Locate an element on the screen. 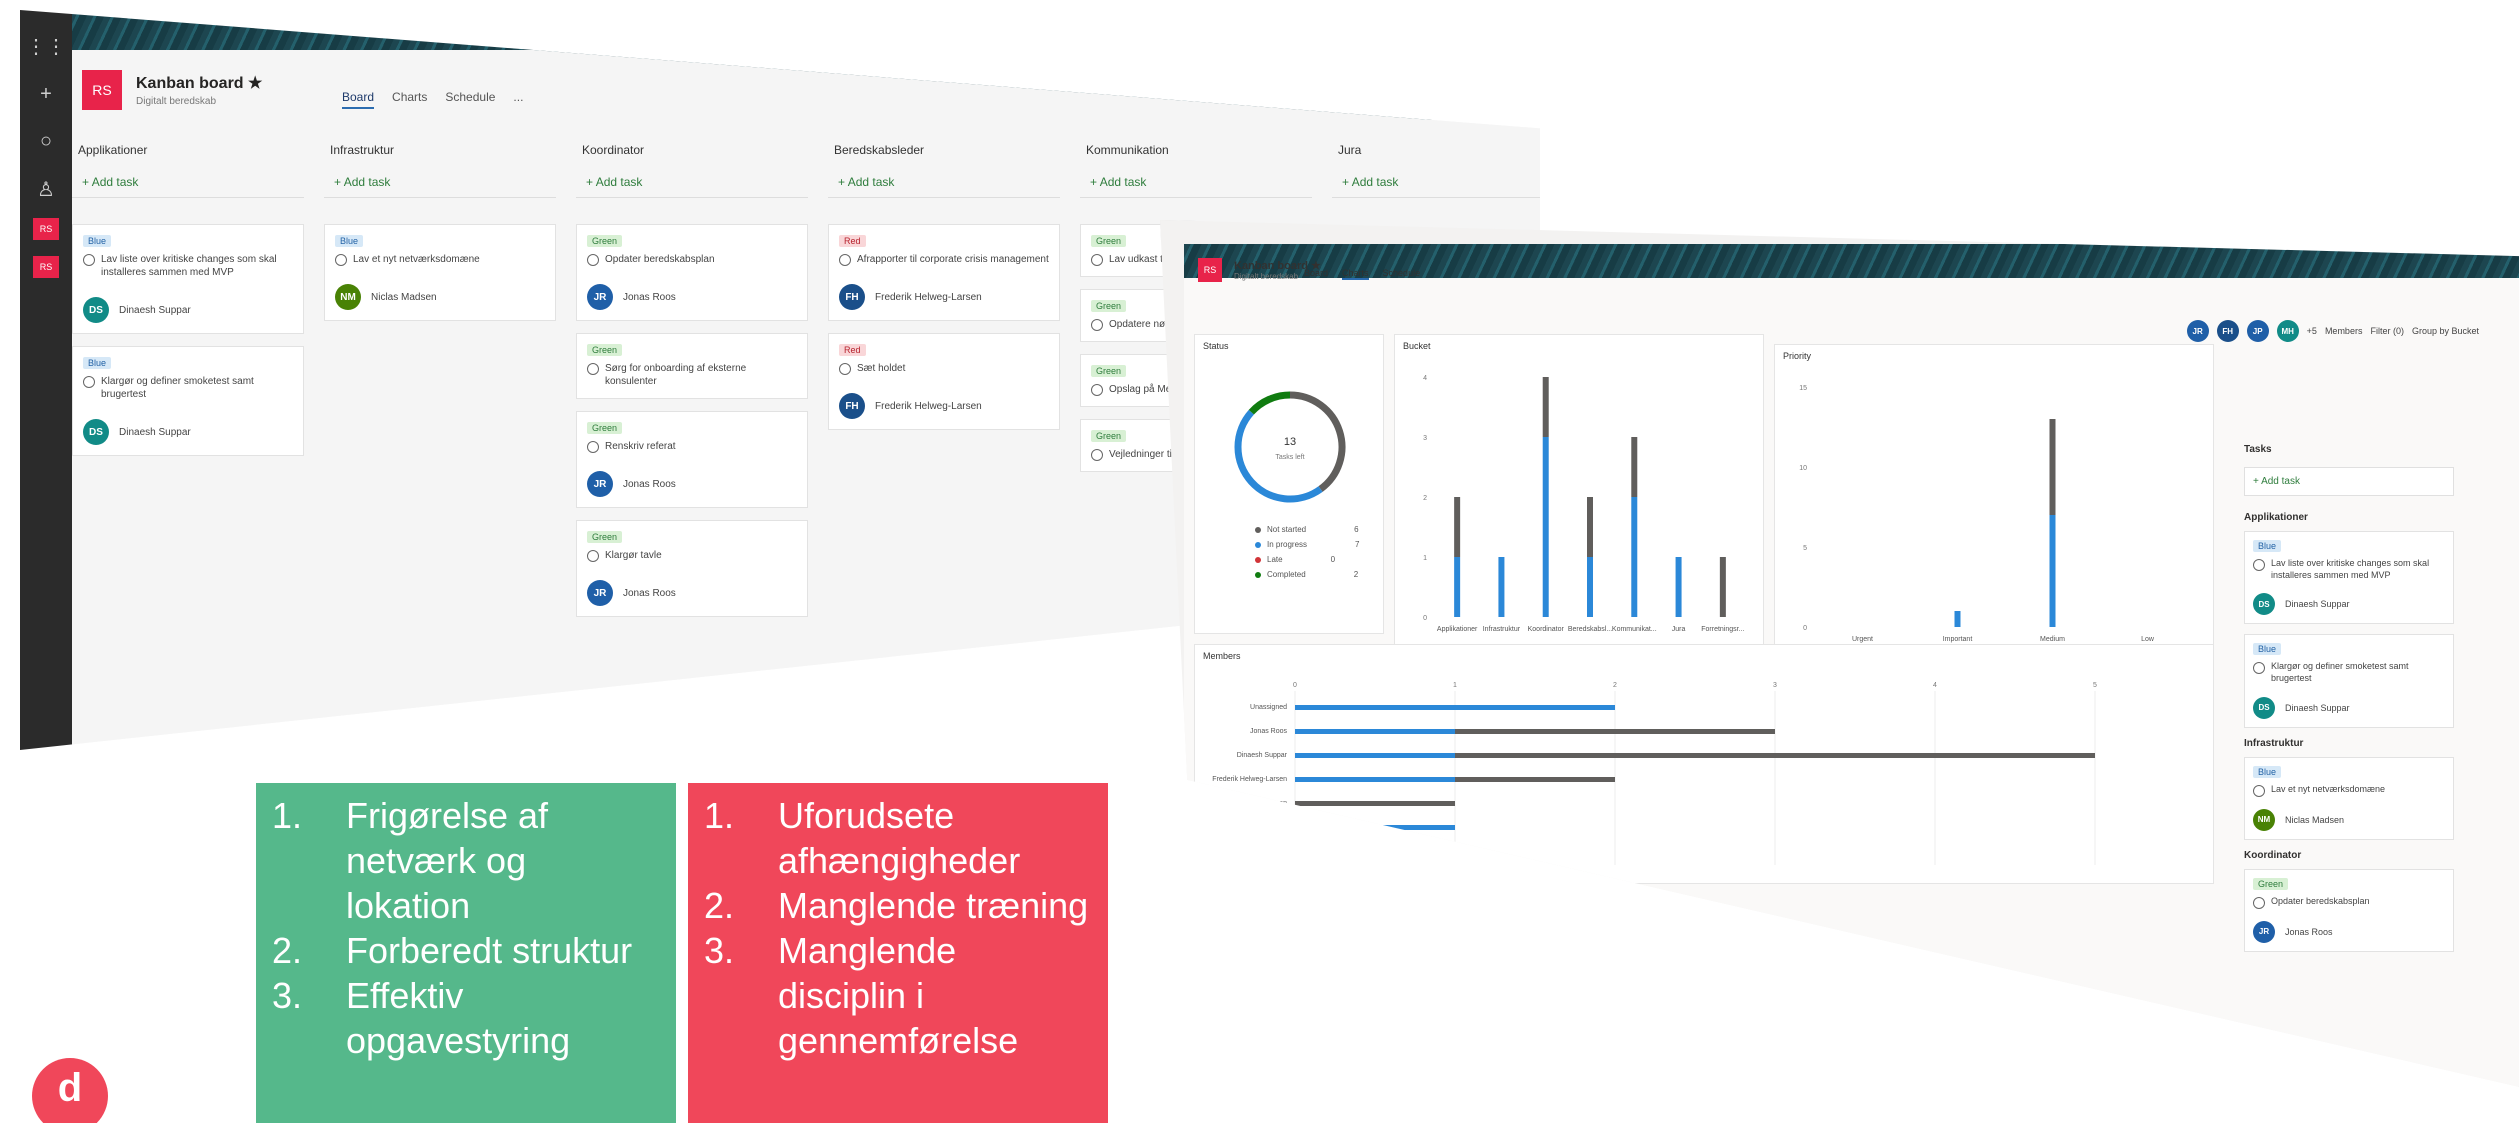  assignee-name: Frederik Helweg-Larsen is located at coordinates (928, 297).